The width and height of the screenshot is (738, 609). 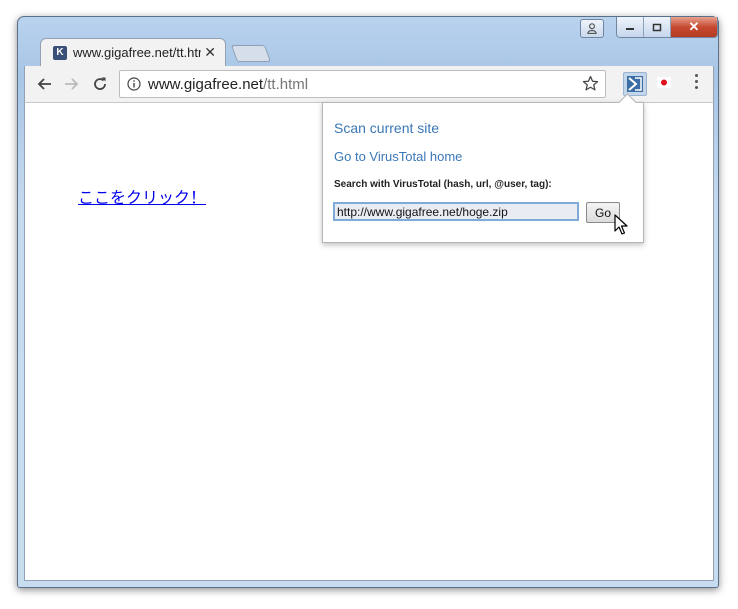 I want to click on minimize-button, so click(x=630, y=27).